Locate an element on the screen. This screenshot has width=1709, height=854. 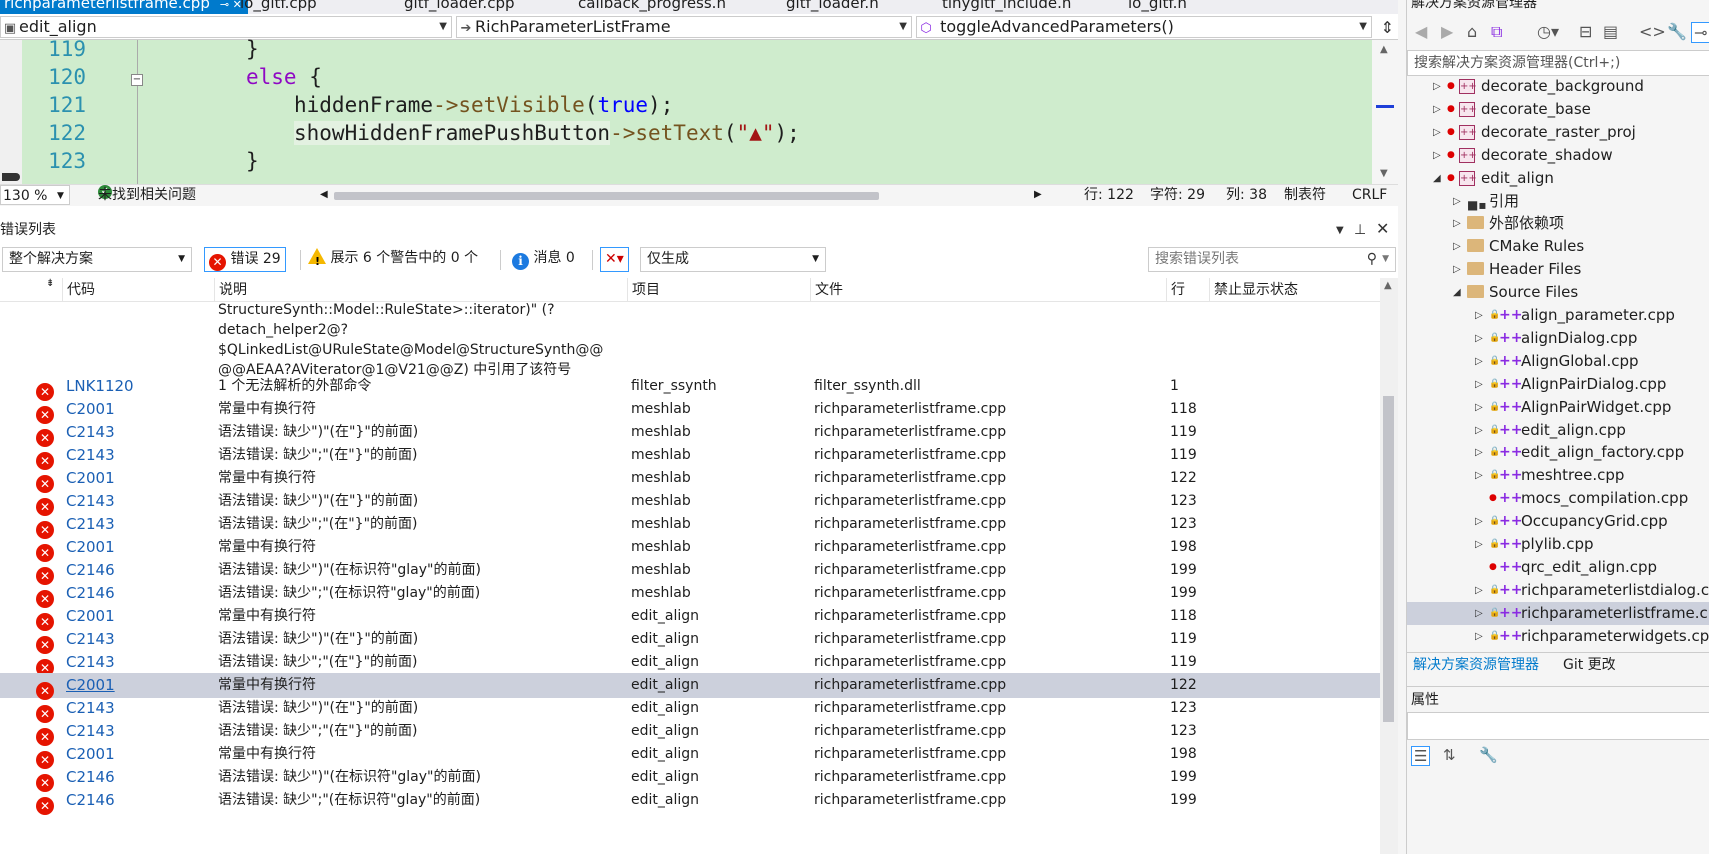
warnings-filter-button: 展示 6 个警告中的 0 个 is located at coordinates (393, 260).